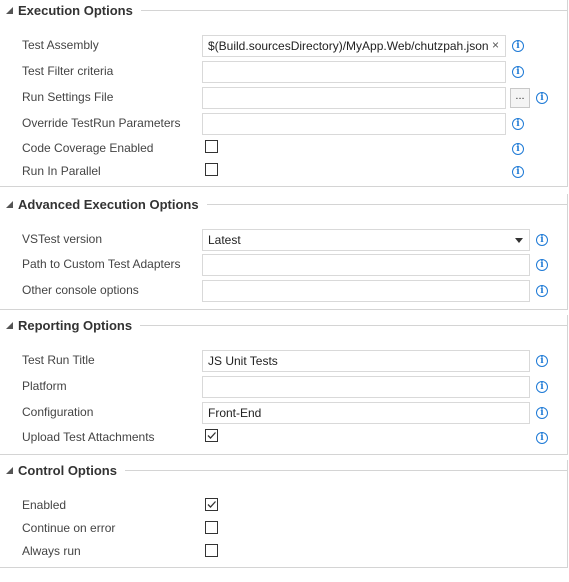 This screenshot has height=582, width=569. What do you see at coordinates (354, 72) in the screenshot?
I see `test-filter-input` at bounding box center [354, 72].